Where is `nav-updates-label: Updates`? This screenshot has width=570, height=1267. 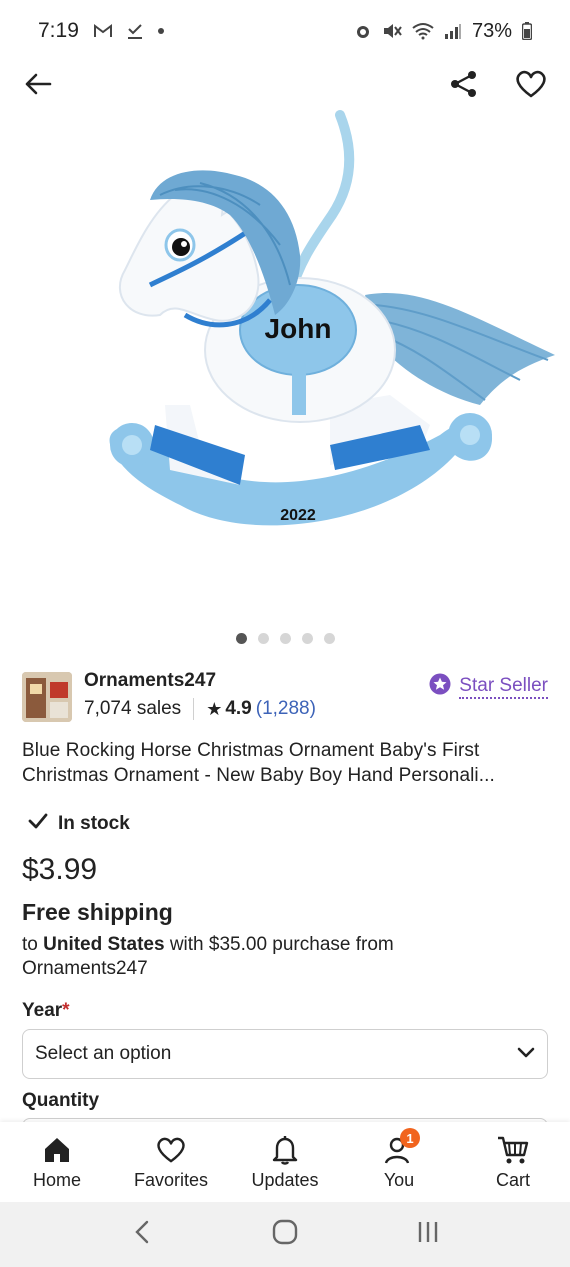 nav-updates-label: Updates is located at coordinates (285, 1180).